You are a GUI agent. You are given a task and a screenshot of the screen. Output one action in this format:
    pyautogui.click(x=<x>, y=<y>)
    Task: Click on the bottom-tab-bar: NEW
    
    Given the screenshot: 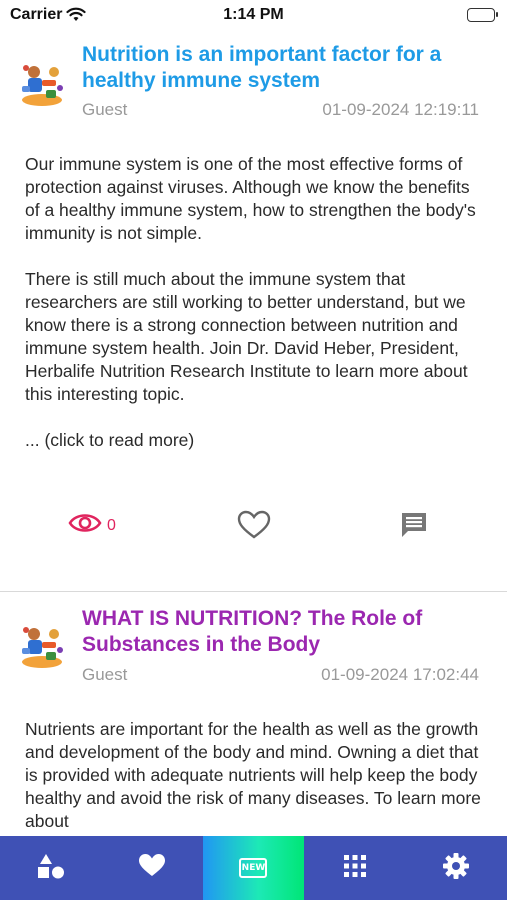 What is the action you would take?
    pyautogui.click(x=253, y=868)
    